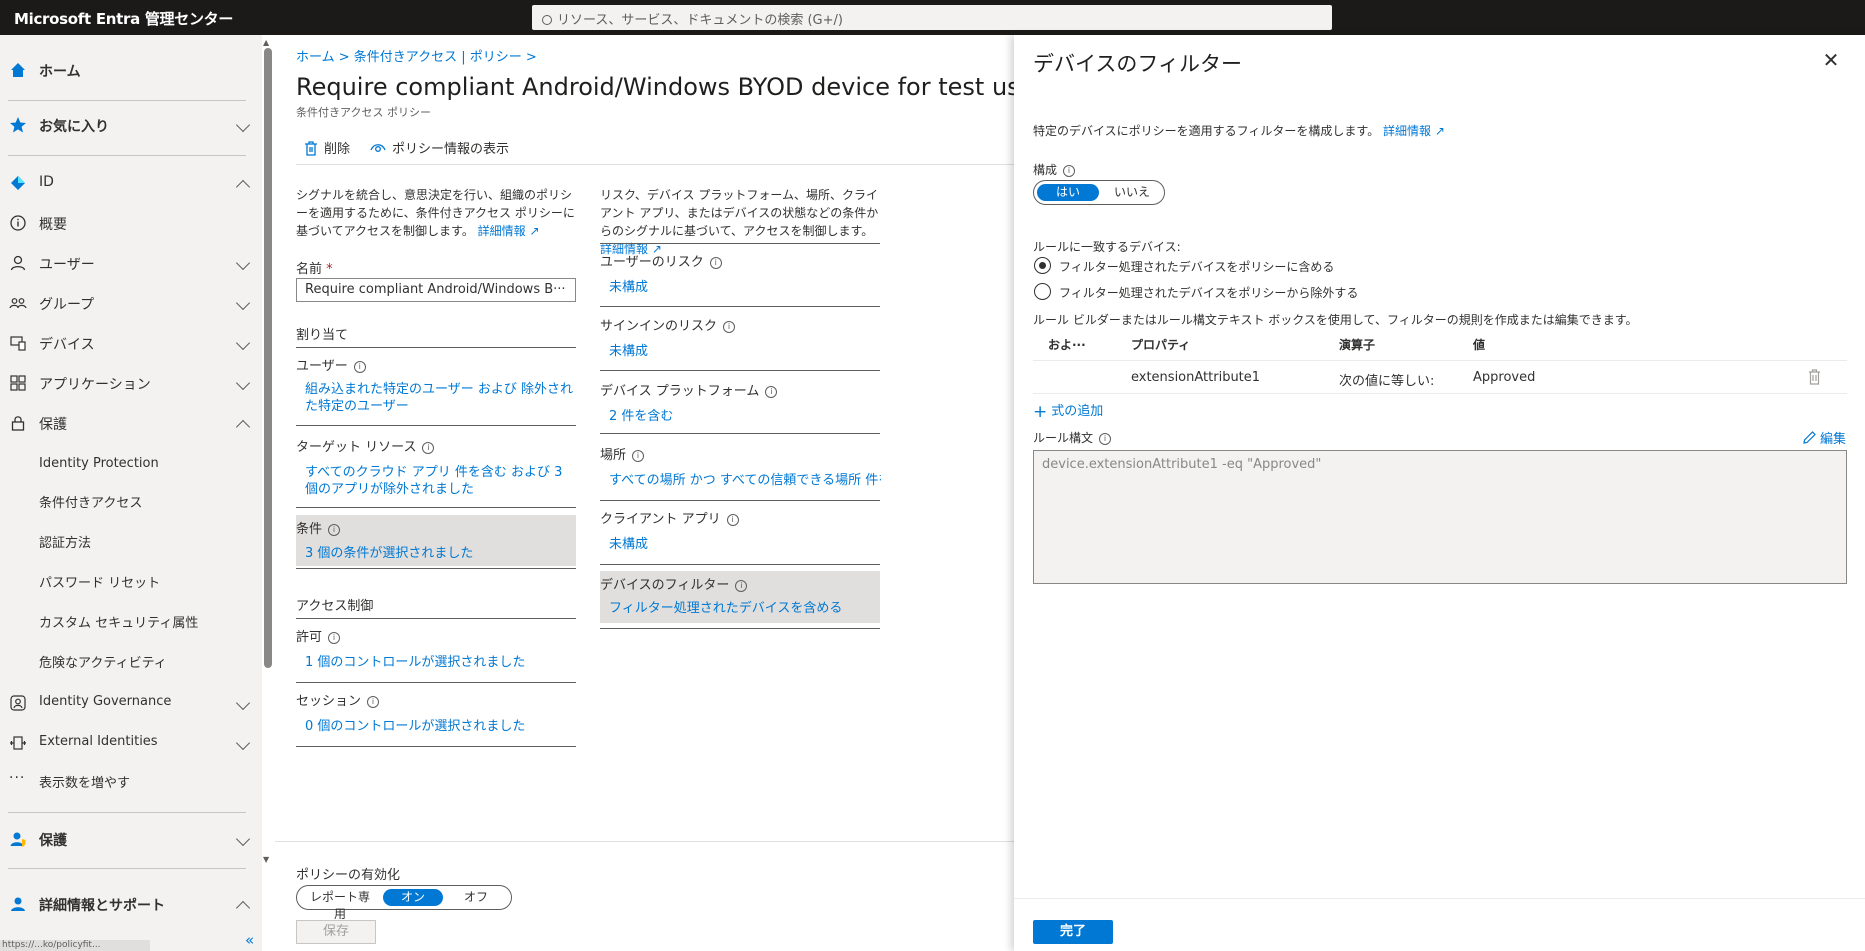 The image size is (1865, 951). What do you see at coordinates (1072, 437) in the screenshot?
I see `rule-syntax-label: ルール構文 i` at bounding box center [1072, 437].